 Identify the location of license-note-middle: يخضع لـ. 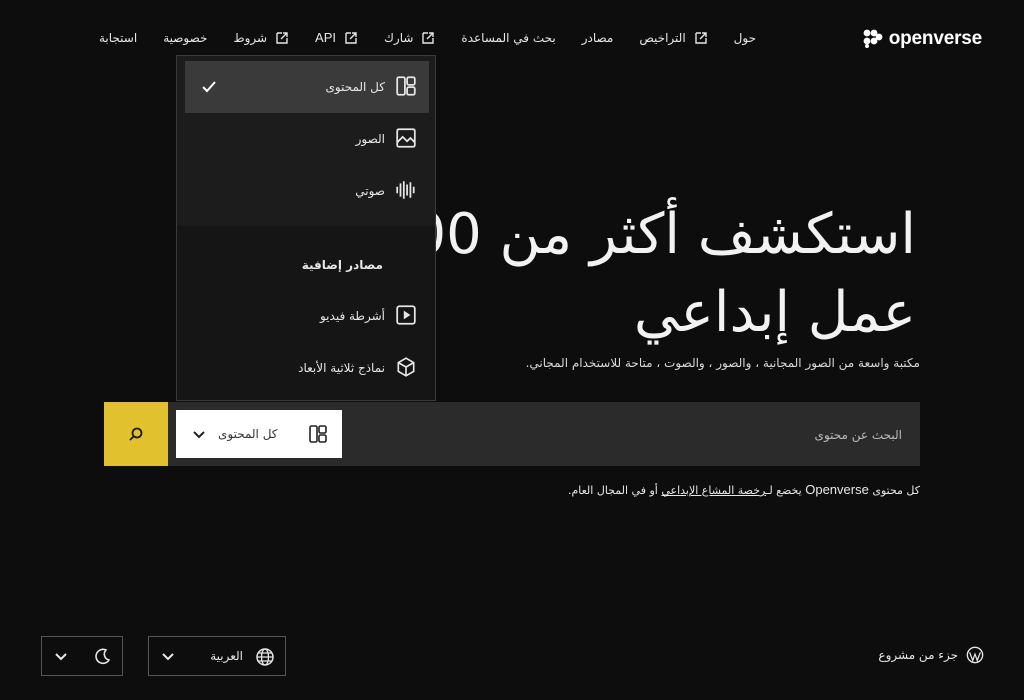
(784, 490).